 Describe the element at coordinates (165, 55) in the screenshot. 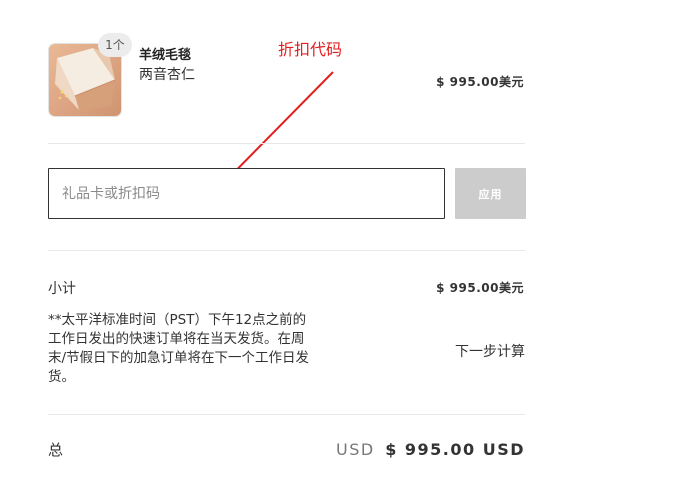

I see `product-name: 羊绒毛毯` at that location.